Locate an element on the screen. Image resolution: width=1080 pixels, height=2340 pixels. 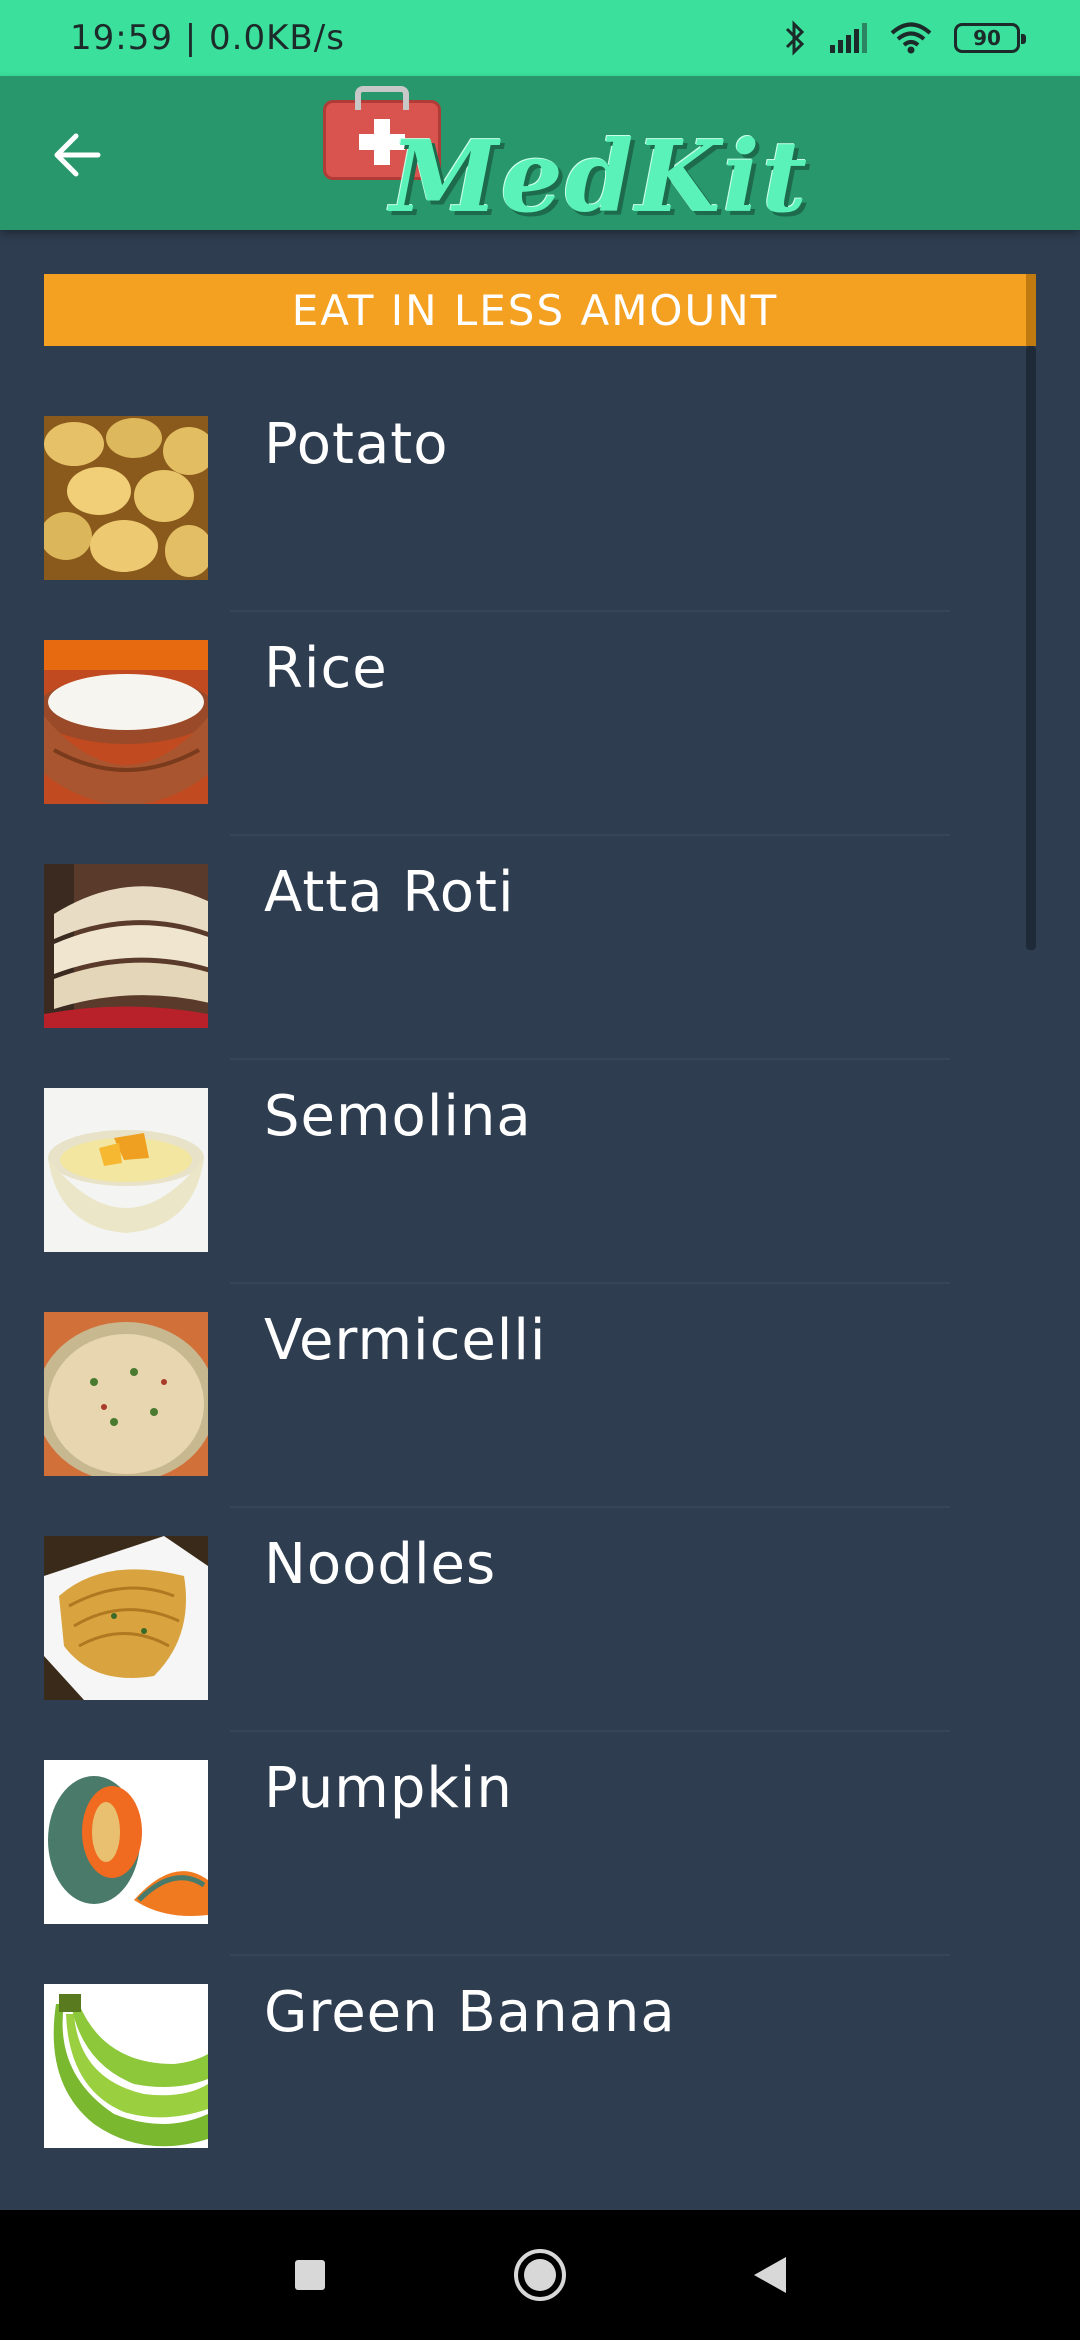
rice-image is located at coordinates (126, 722).